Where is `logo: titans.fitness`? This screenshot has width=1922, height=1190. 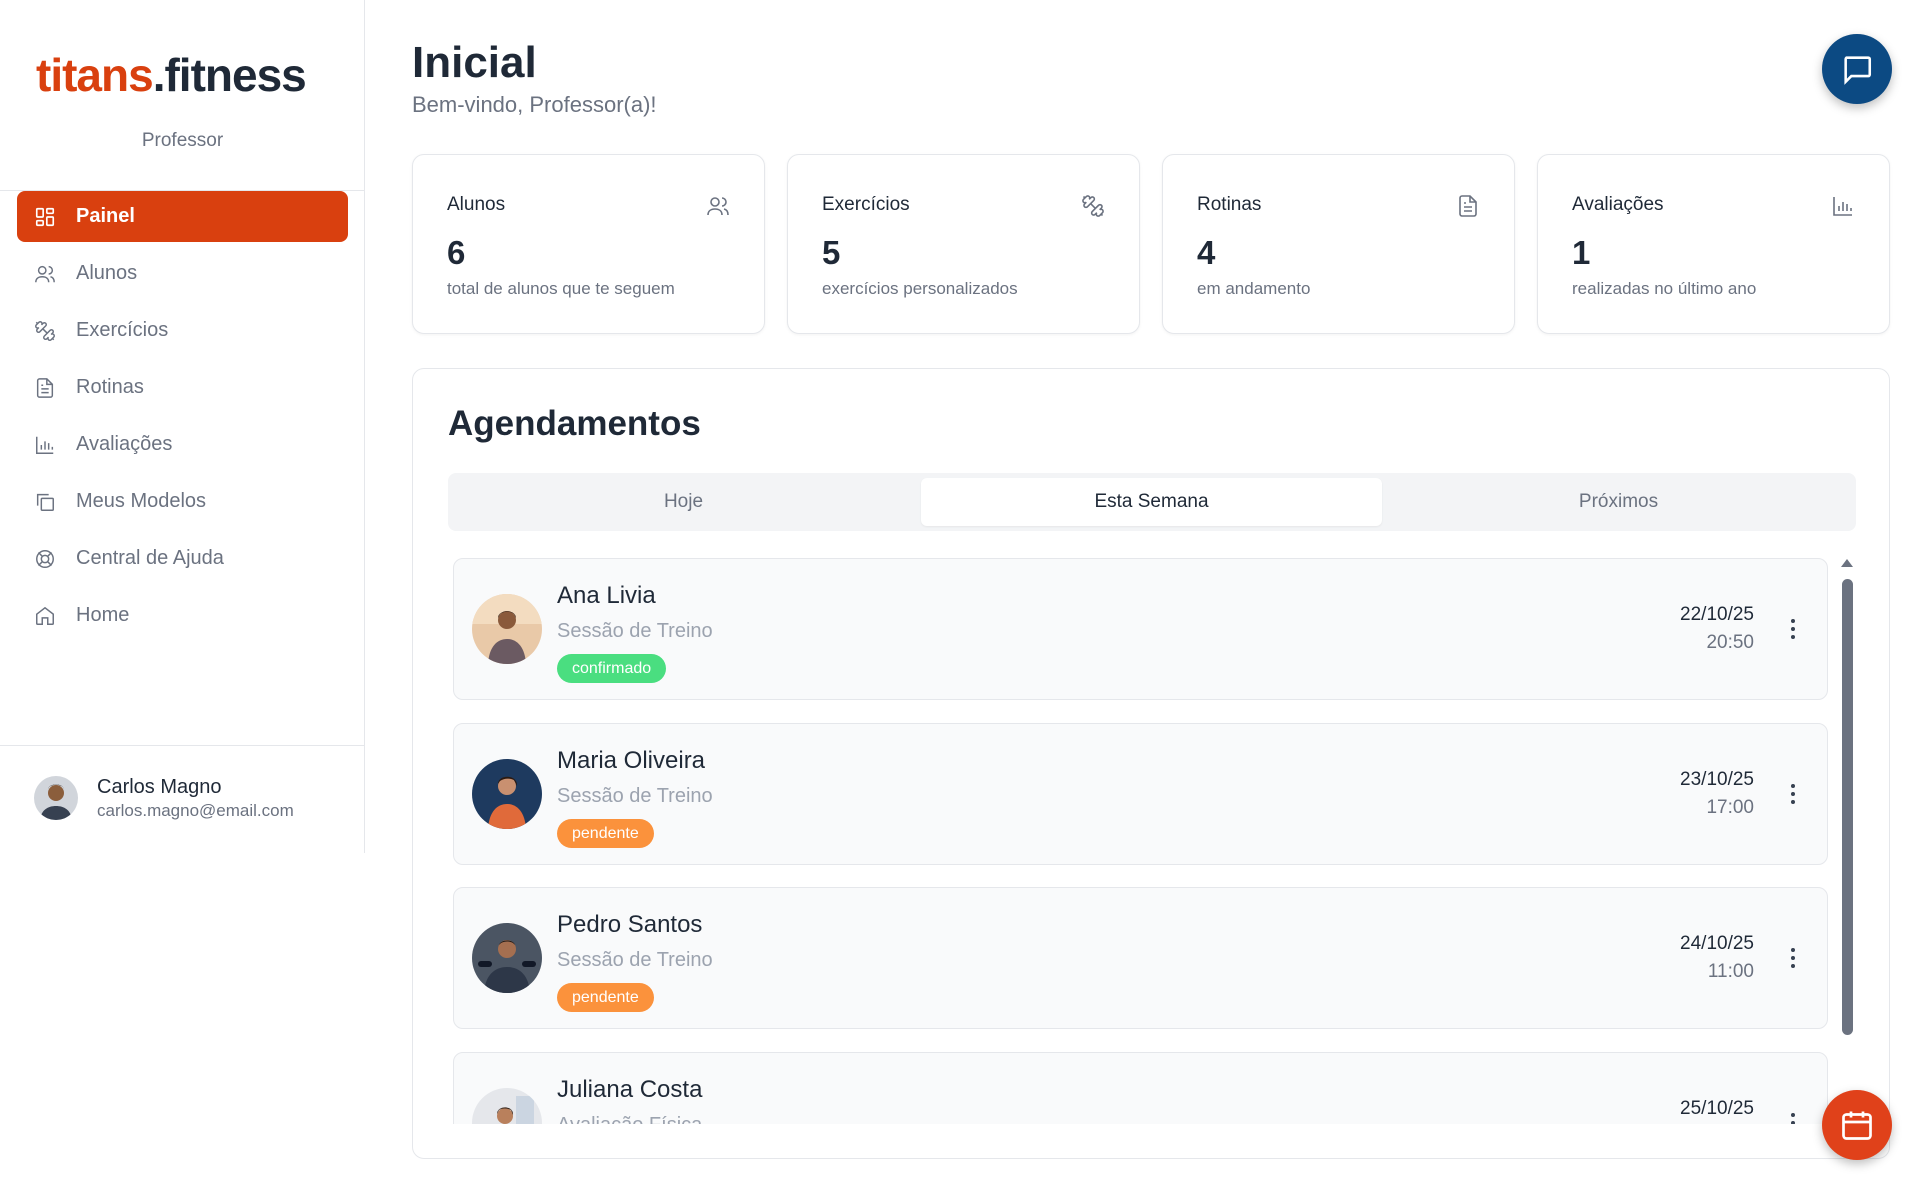
logo: titans.fitness is located at coordinates (171, 75).